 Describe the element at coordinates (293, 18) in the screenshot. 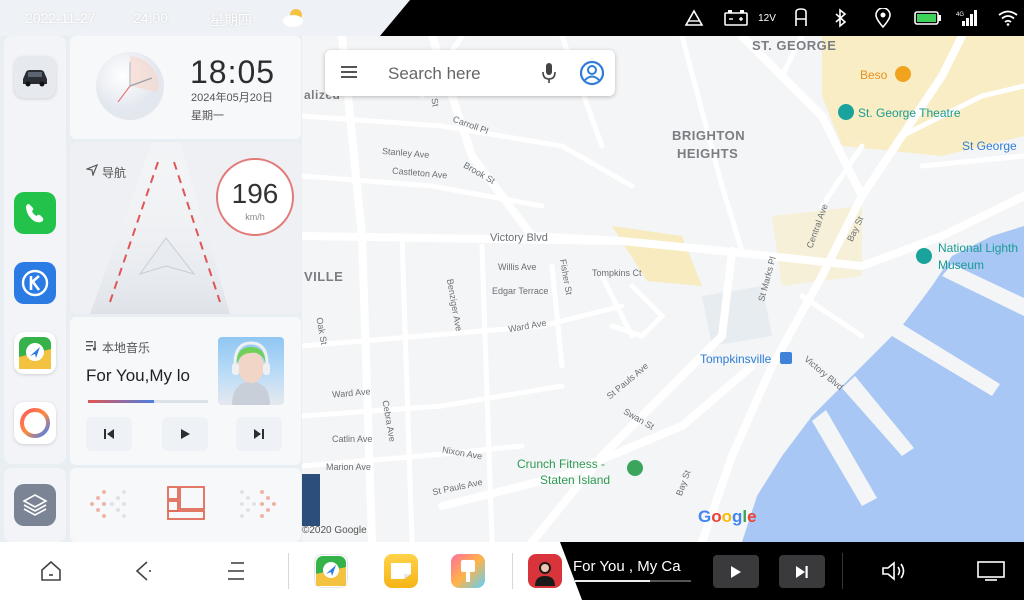

I see `partly-cloudy-icon` at that location.